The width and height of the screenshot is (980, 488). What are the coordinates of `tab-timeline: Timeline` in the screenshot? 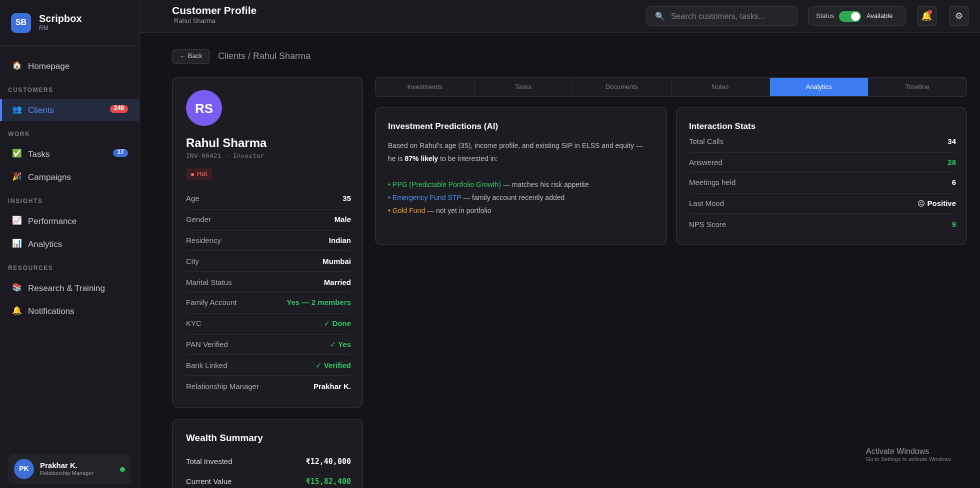 It's located at (918, 87).